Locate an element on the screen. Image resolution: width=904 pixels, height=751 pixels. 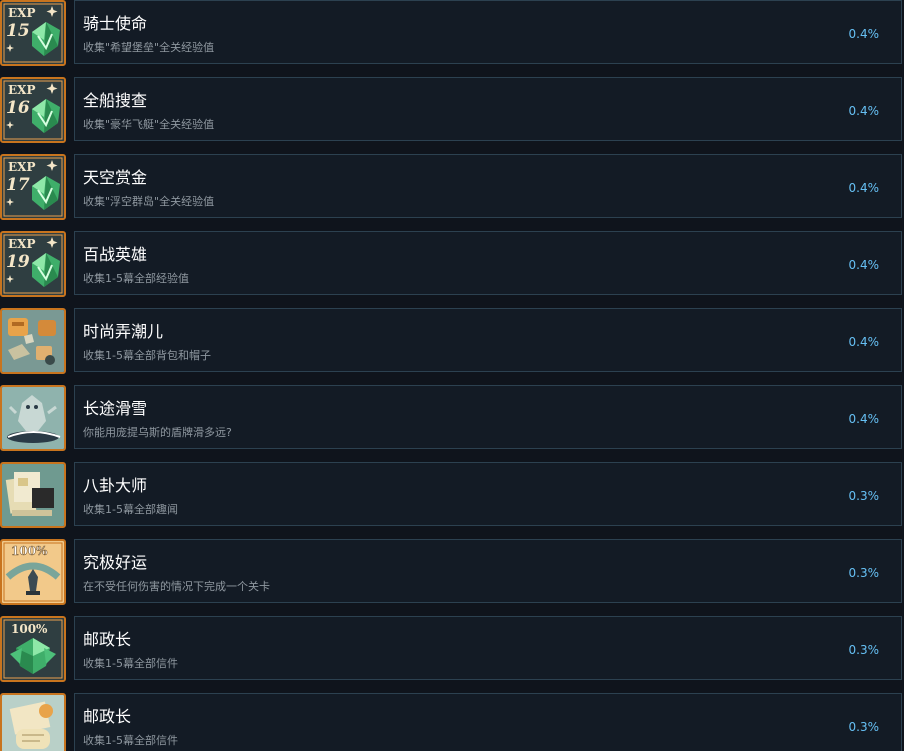
achievement-row: 邮政长收集1-5幕全部信件 0.3% is located at coordinates (452, 722).